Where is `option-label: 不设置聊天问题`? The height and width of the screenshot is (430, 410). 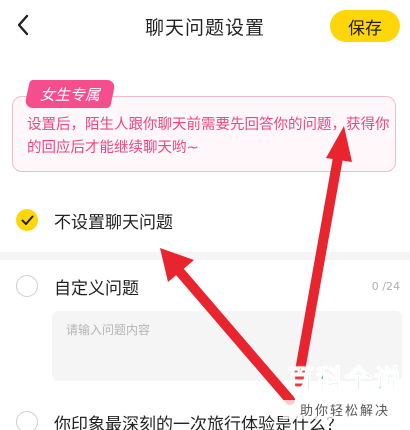
option-label: 不设置聊天问题 is located at coordinates (113, 222).